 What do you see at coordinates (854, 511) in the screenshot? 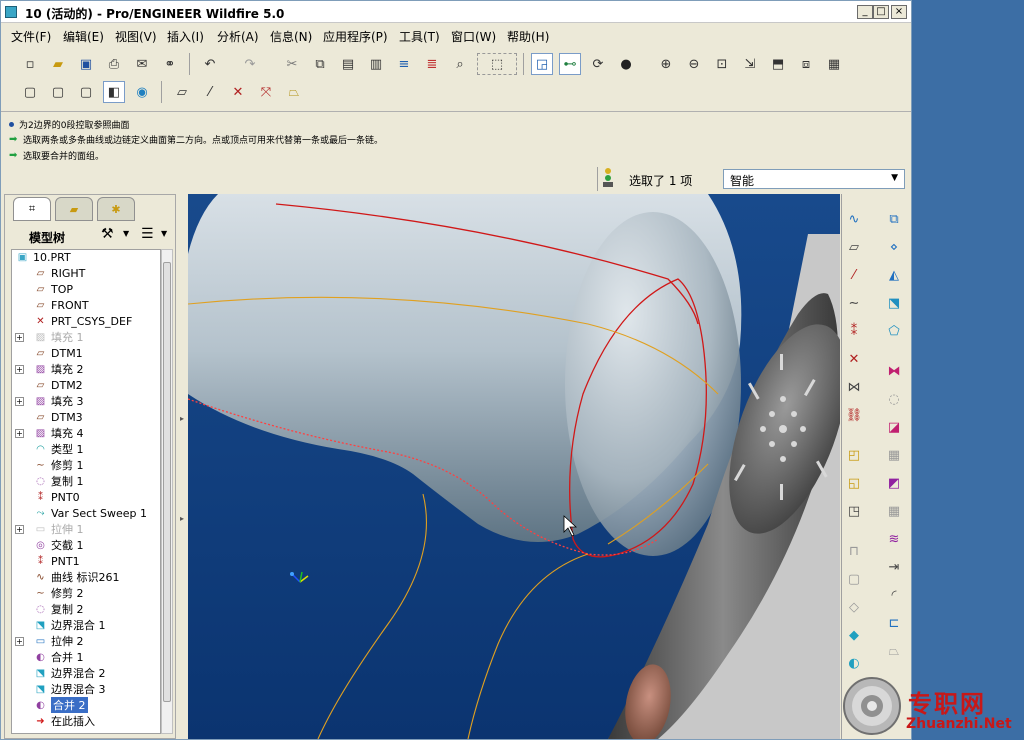
I see `mirror-feature-icon: ◳` at bounding box center [854, 511].